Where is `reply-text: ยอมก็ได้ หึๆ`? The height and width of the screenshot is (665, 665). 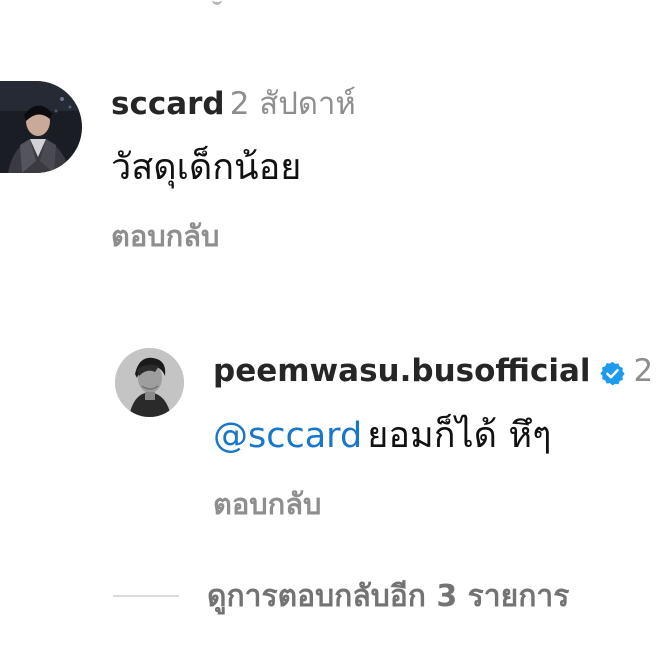
reply-text: ยอมก็ได้ หึๆ is located at coordinates (459, 435).